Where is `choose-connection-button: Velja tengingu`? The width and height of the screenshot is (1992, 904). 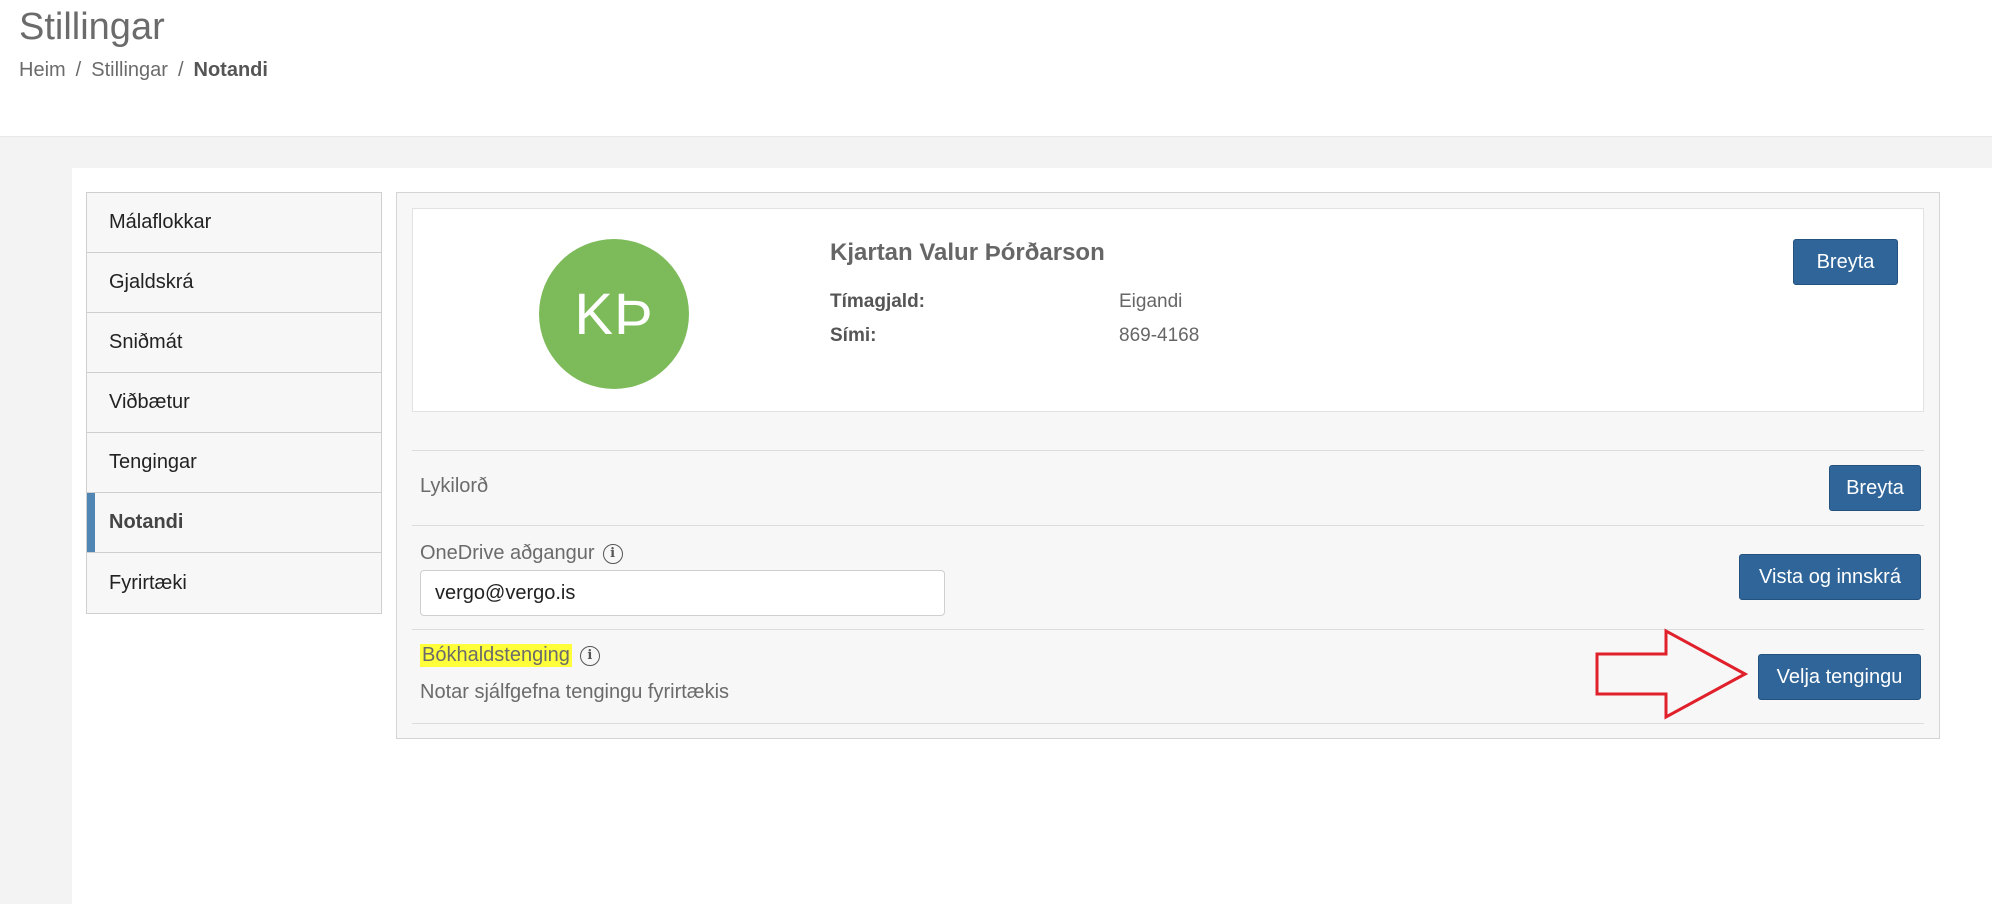 choose-connection-button: Velja tengingu is located at coordinates (1839, 677).